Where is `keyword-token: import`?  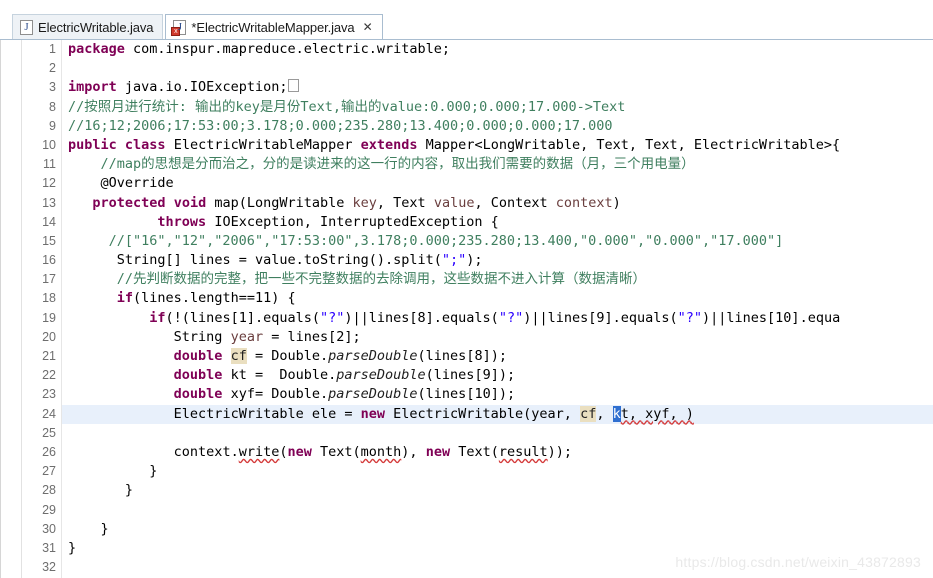 keyword-token: import is located at coordinates (92, 87).